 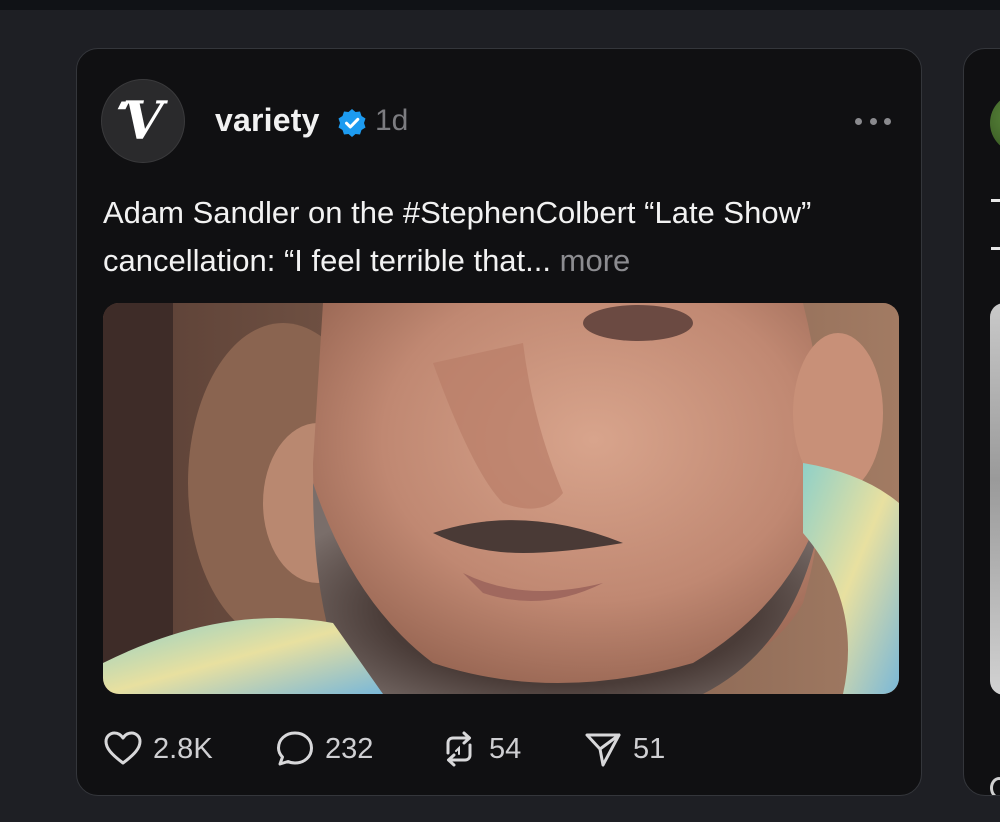 I want to click on like-button: 2.8K, so click(x=158, y=749).